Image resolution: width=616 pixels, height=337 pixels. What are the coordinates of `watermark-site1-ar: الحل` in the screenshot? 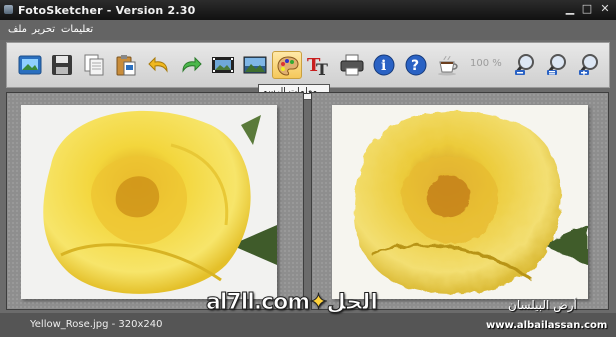 It's located at (352, 303).